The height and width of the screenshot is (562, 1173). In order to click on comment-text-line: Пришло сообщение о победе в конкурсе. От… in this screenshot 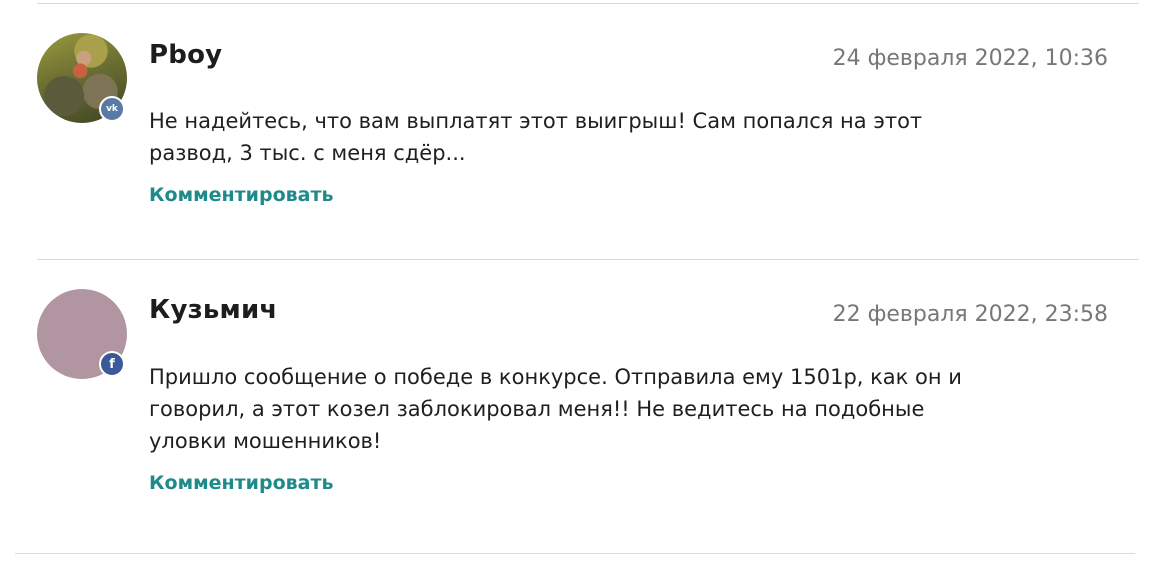, I will do `click(555, 377)`.